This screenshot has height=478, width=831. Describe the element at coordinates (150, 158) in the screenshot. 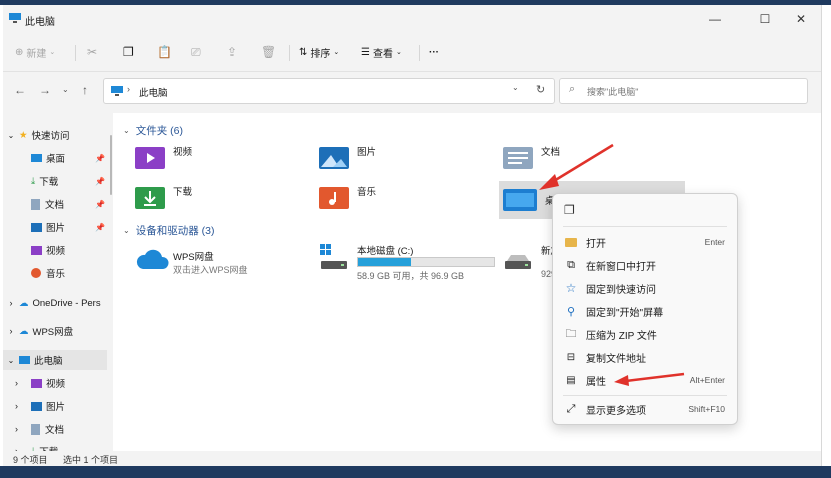

I see `video-folder-icon` at that location.